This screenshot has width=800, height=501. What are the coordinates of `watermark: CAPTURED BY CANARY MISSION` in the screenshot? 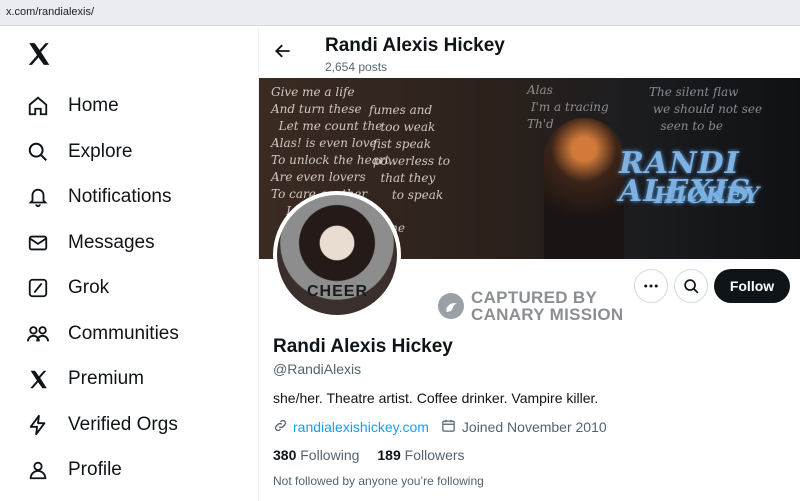 It's located at (530, 306).